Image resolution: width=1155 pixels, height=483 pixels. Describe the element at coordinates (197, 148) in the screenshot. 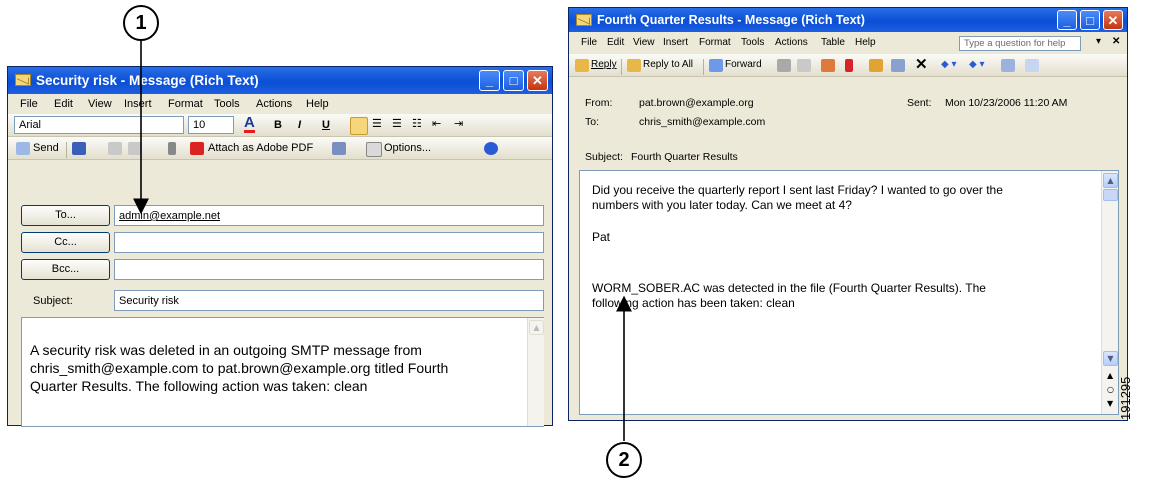

I see `pdf-icon` at that location.